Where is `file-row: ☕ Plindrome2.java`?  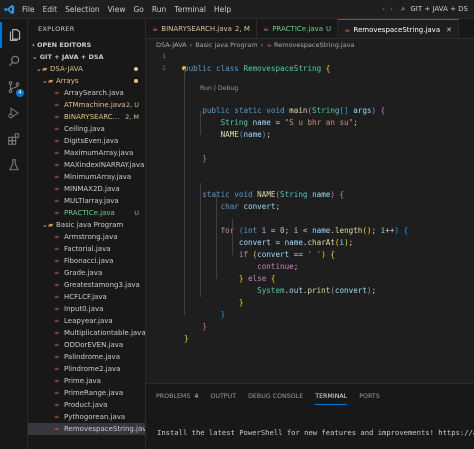
file-row: ☕ Plindrome2.java is located at coordinates (86, 369).